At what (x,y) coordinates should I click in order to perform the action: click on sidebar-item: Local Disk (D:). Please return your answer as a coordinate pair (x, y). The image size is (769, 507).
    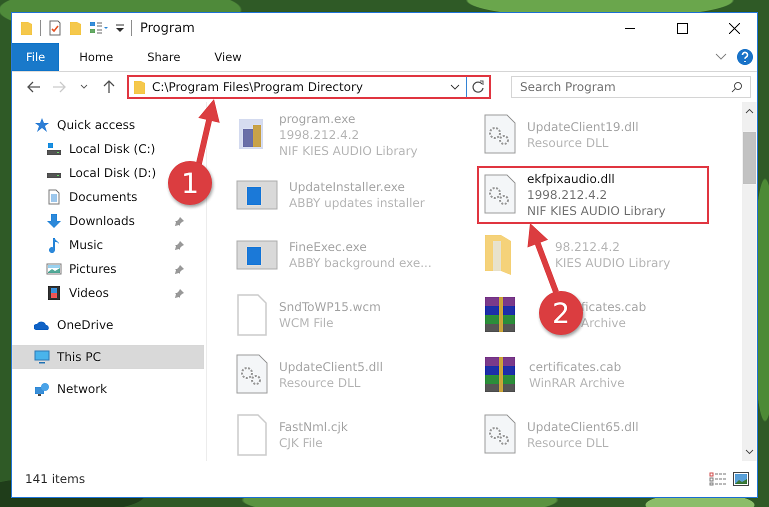
    Looking at the image, I should click on (86, 173).